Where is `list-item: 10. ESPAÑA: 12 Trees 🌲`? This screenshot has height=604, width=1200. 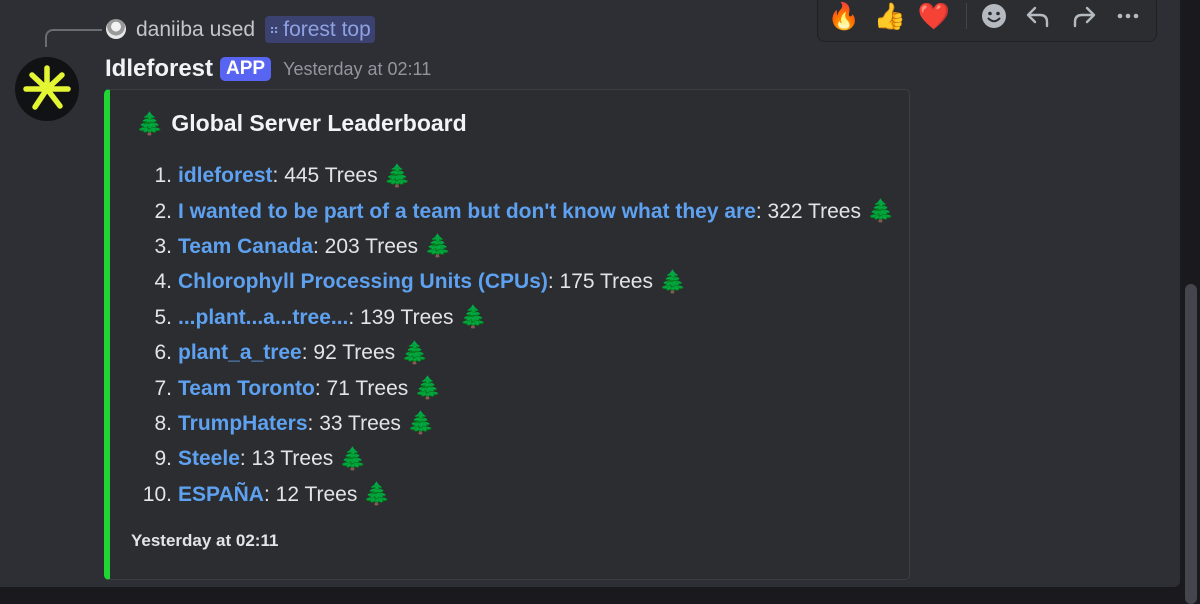
list-item: 10. ESPAÑA: 12 Trees 🌲 is located at coordinates (513, 494).